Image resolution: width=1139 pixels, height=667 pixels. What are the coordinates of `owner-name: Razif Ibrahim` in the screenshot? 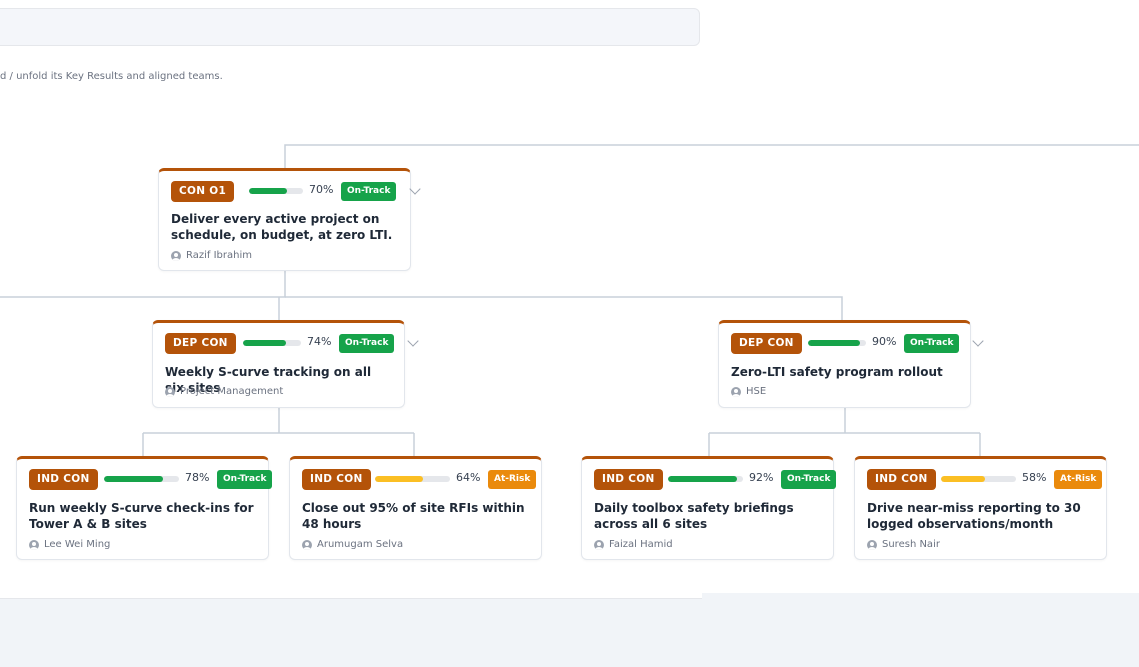 It's located at (219, 255).